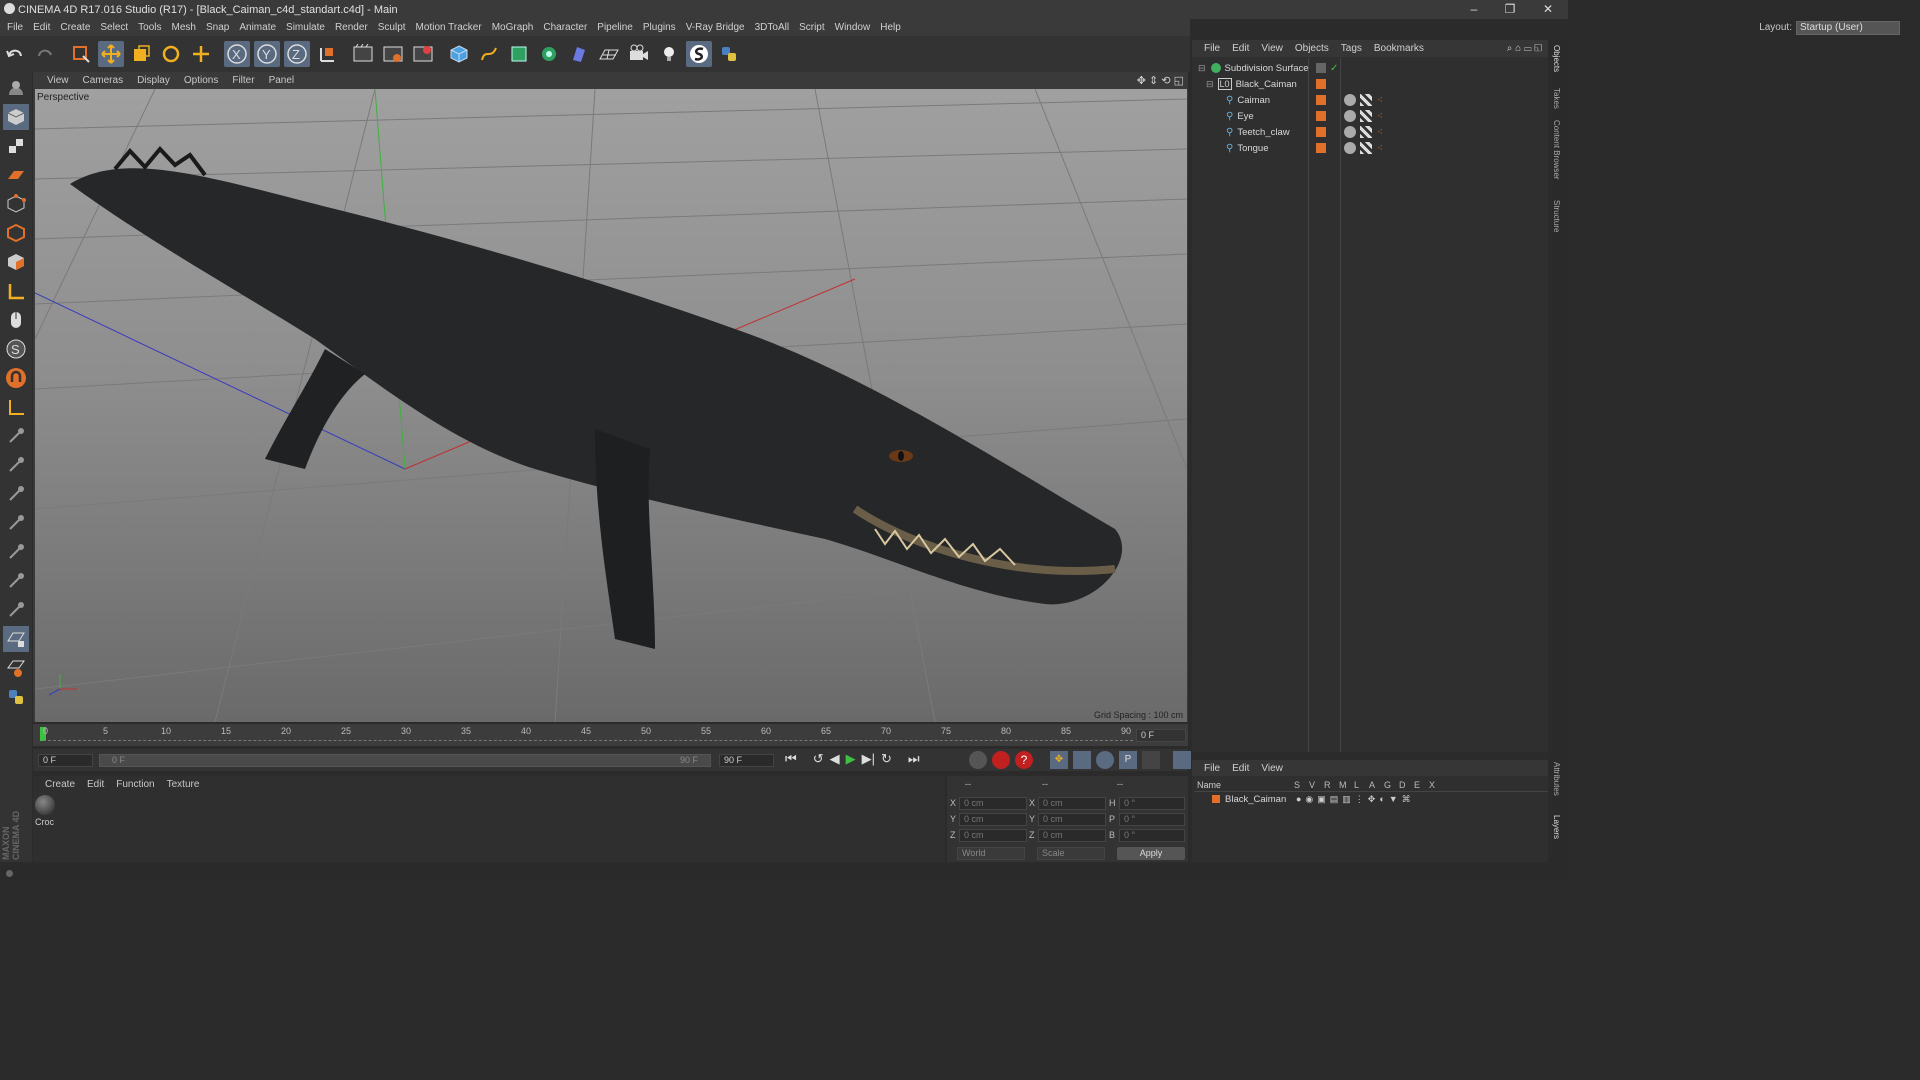 The width and height of the screenshot is (1920, 1080). I want to click on record-active-objects-icon, so click(1001, 760).